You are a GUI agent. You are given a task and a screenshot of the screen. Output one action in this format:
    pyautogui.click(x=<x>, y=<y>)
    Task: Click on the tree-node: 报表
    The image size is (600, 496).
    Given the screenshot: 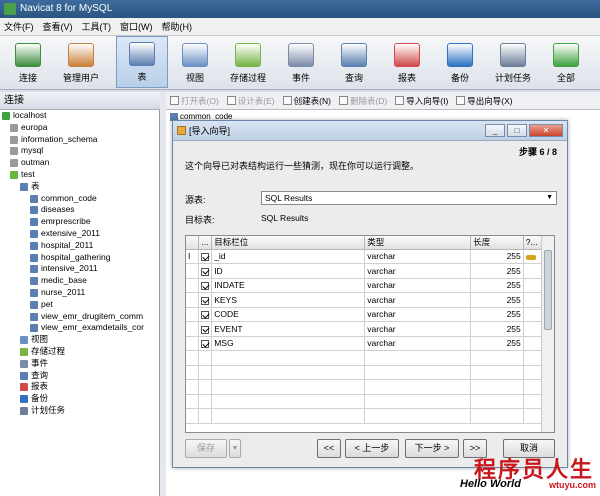 What is the action you would take?
    pyautogui.click(x=79, y=387)
    